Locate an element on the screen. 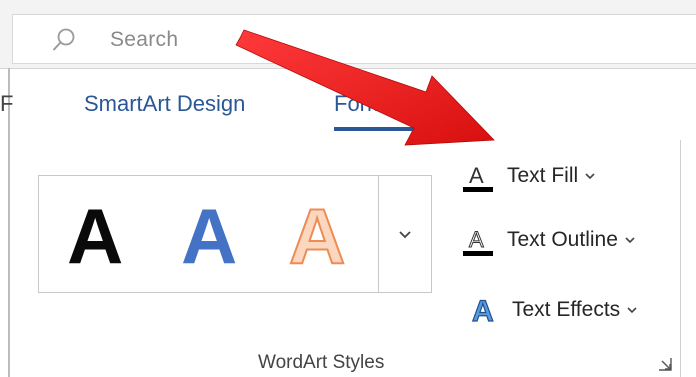  tab-partial: F is located at coordinates (6, 104).